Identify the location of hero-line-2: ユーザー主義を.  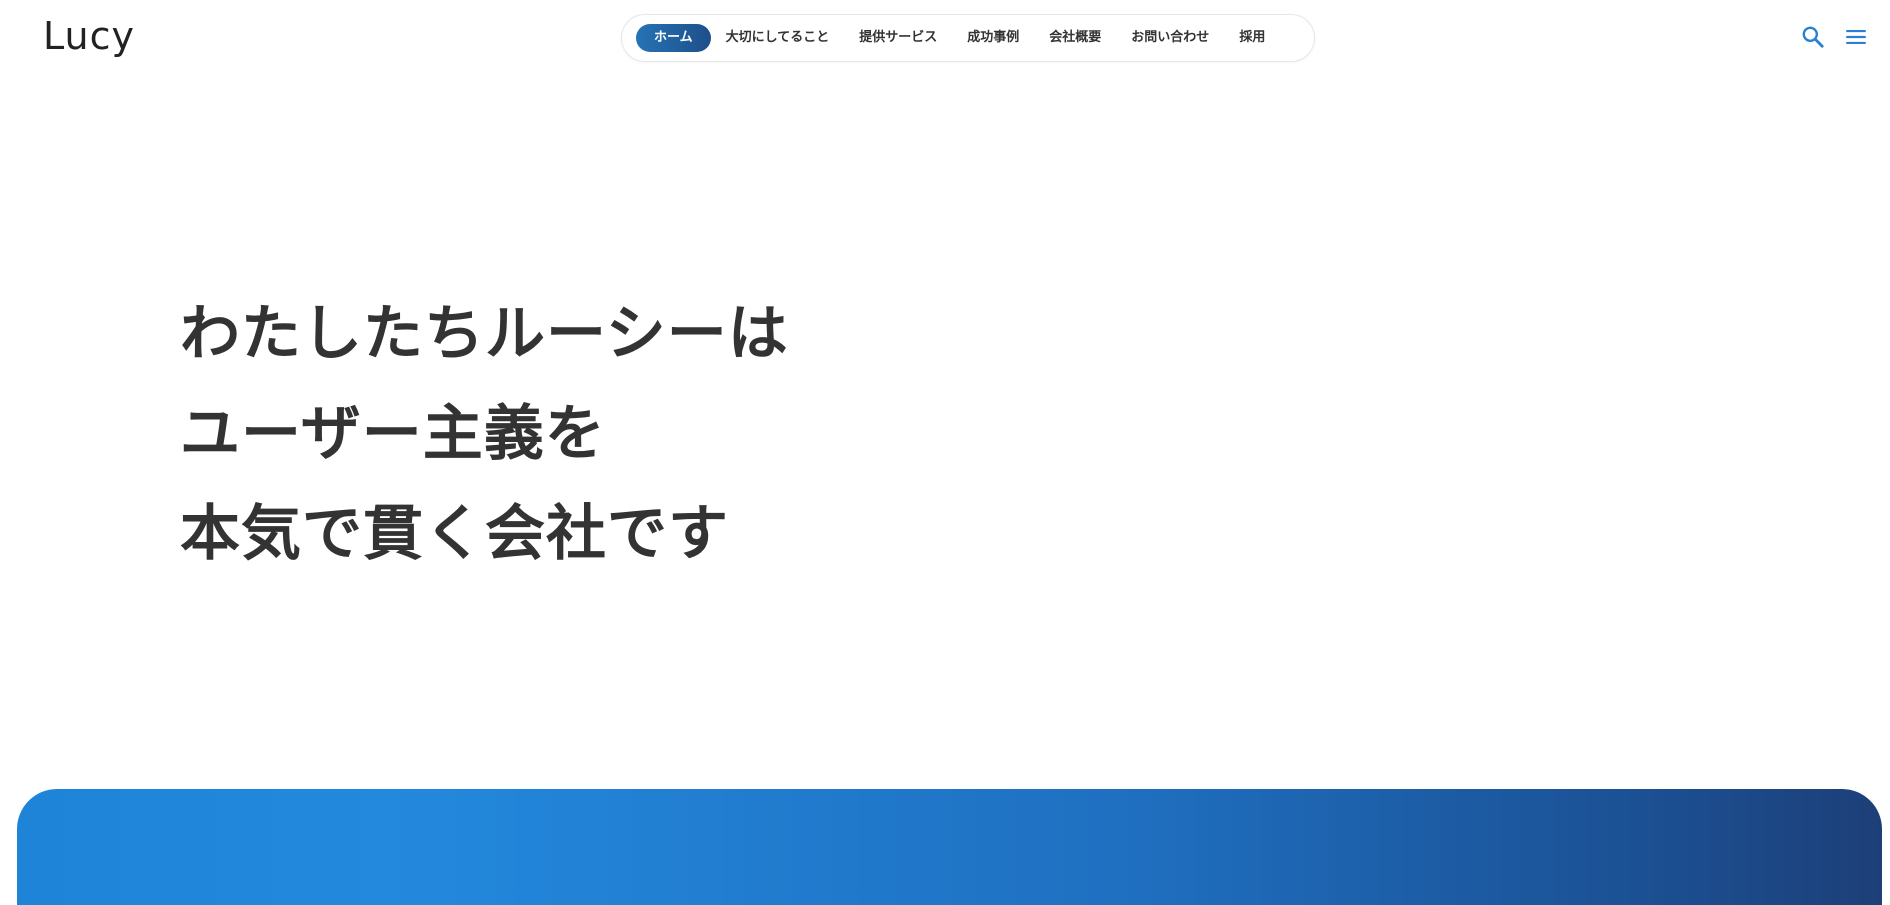
(393, 434).